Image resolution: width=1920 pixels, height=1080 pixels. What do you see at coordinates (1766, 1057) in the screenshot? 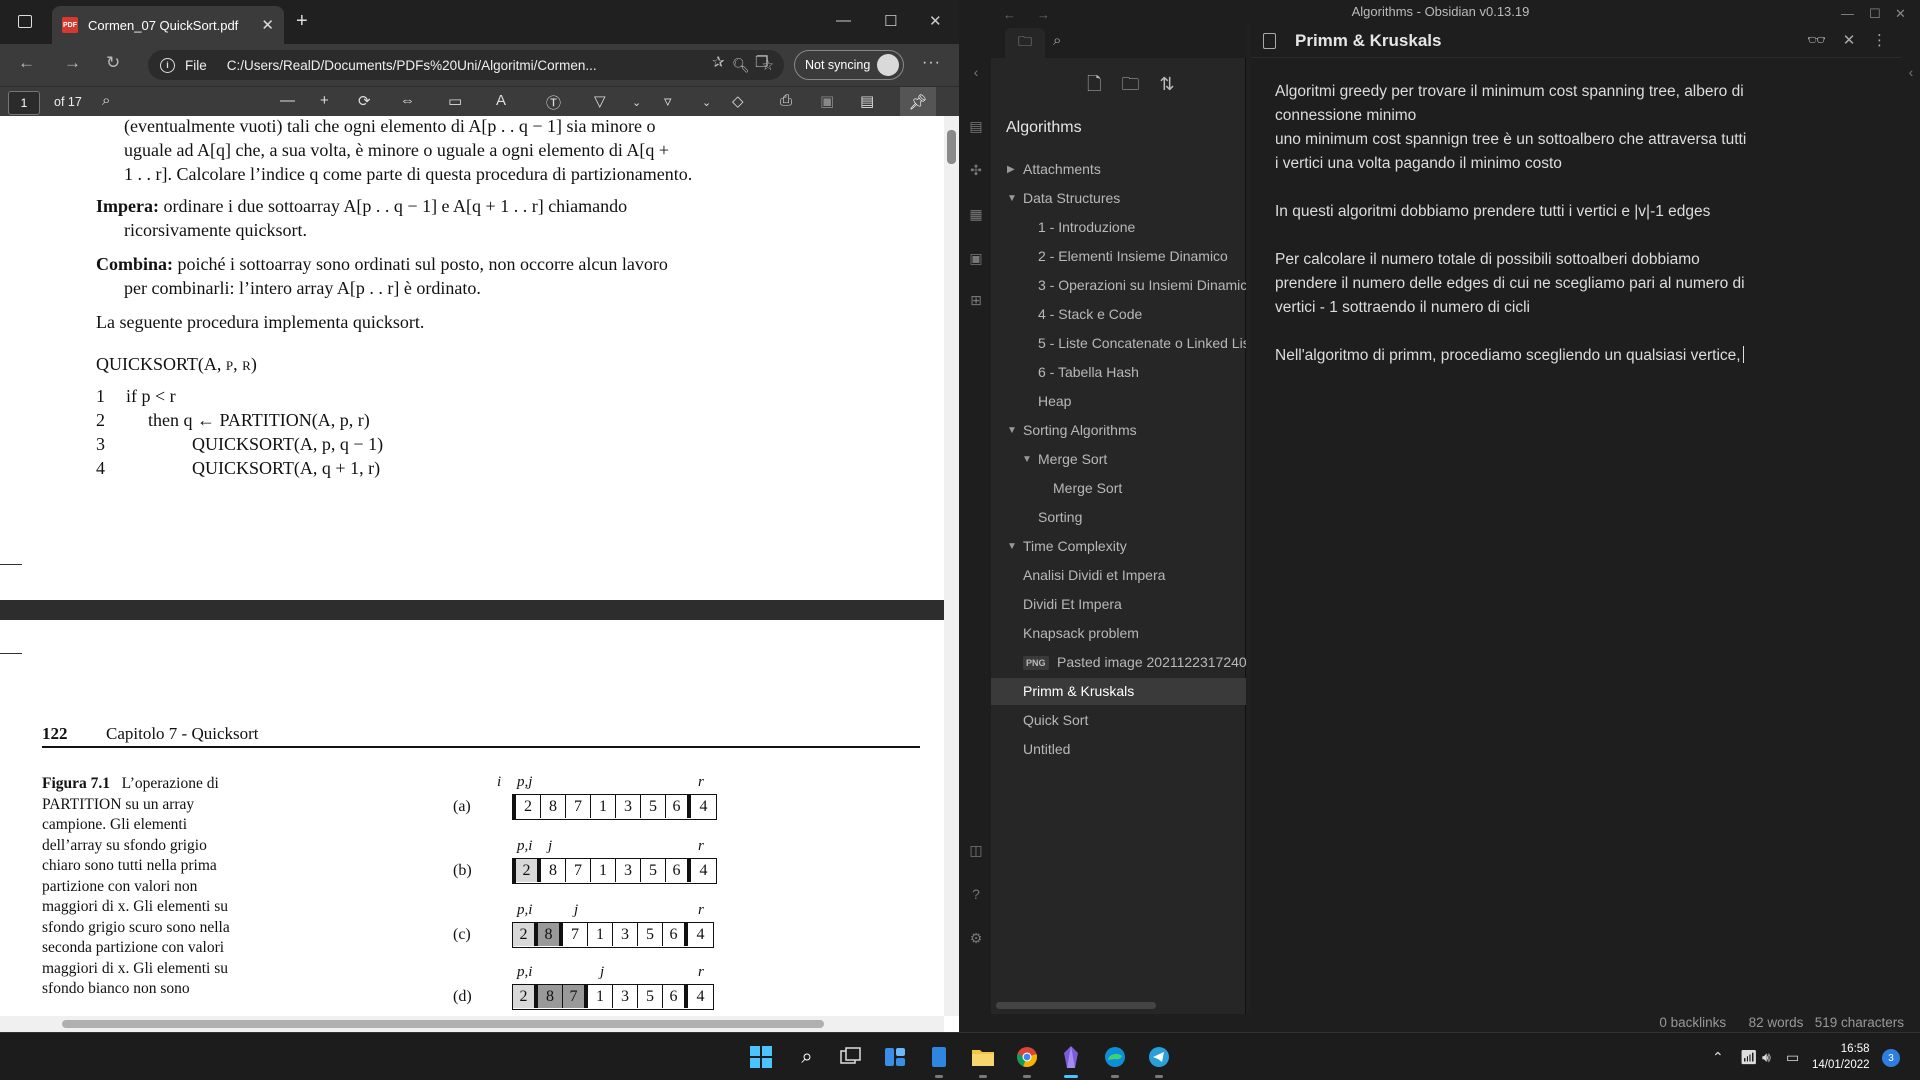
I see `volume-icon: 🔊︎` at bounding box center [1766, 1057].